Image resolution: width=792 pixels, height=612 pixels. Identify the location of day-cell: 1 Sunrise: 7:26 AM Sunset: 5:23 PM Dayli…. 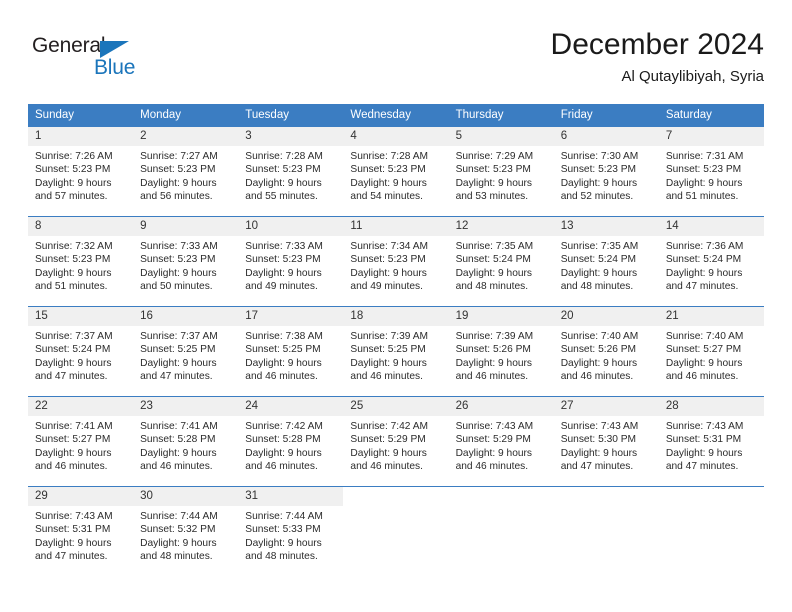
(81, 171).